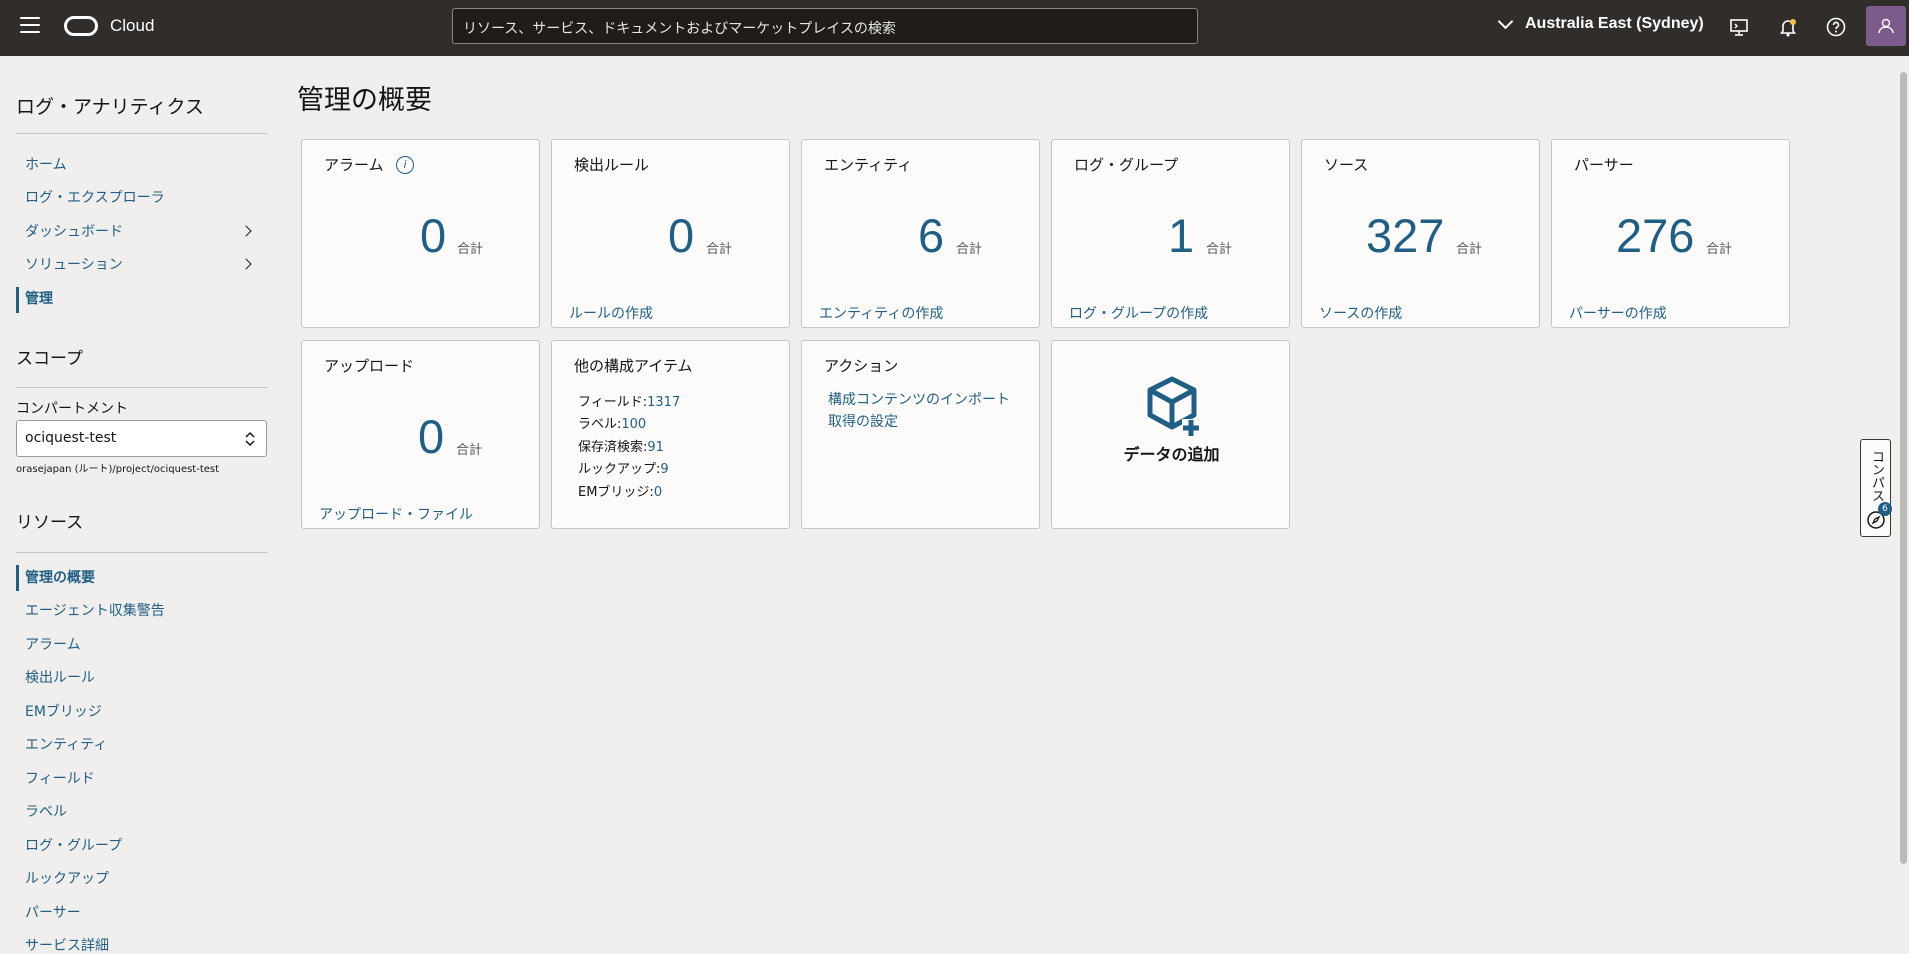  What do you see at coordinates (655, 447) in the screenshot?
I see `config-value-link: 91` at bounding box center [655, 447].